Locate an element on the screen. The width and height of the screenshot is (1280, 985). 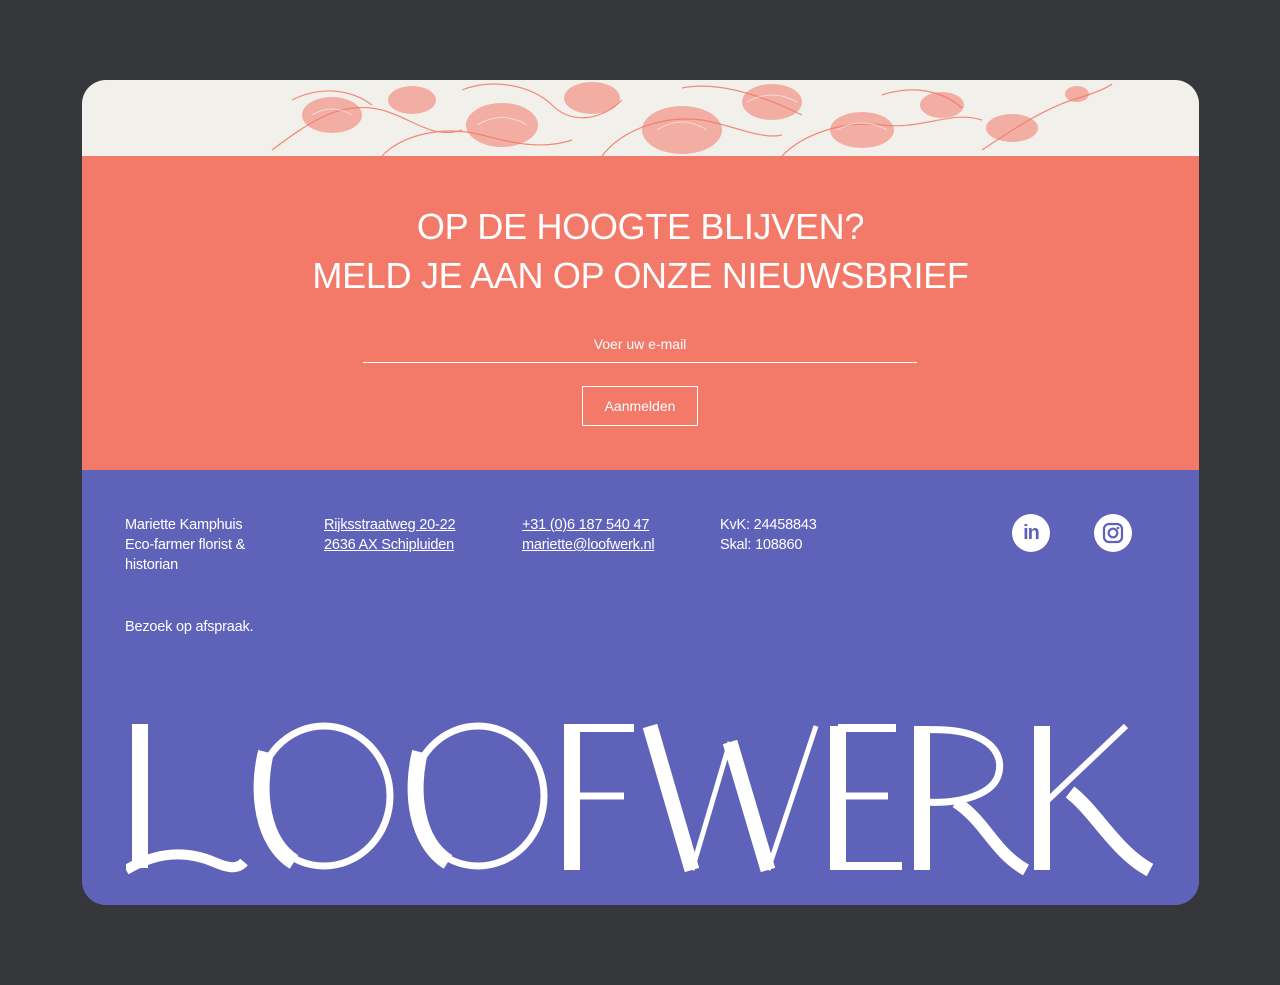
registration-info: KvK: 24458843 Skal: 108860 is located at coordinates (768, 535).